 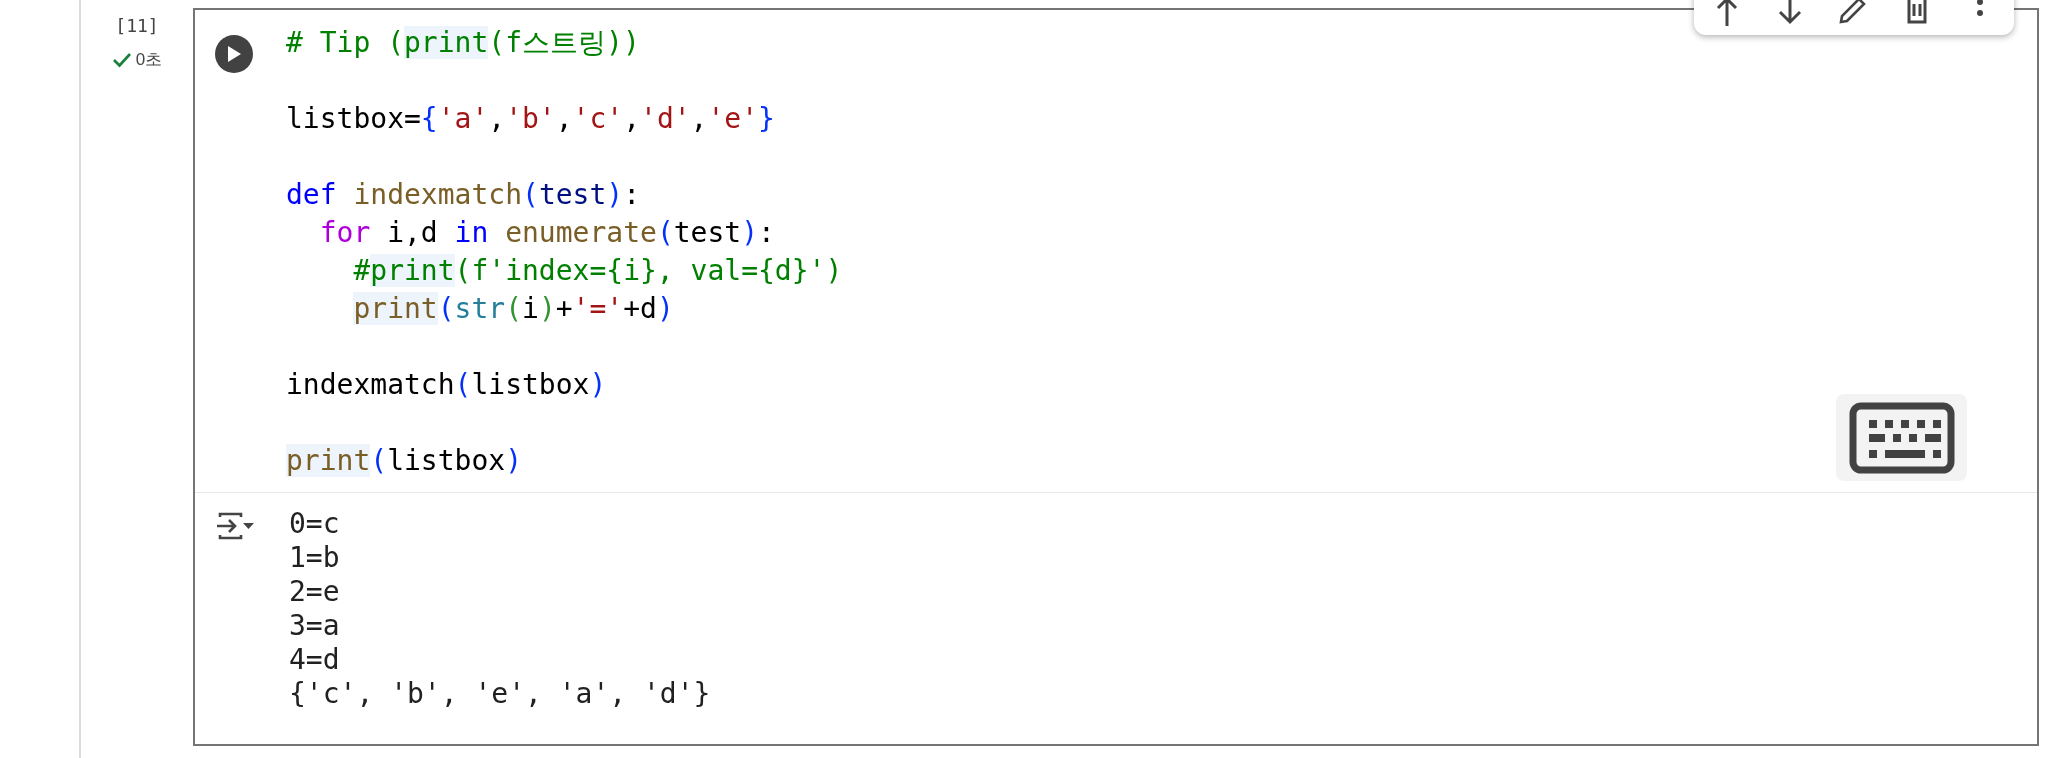 I want to click on keyboard-button, so click(x=1901, y=437).